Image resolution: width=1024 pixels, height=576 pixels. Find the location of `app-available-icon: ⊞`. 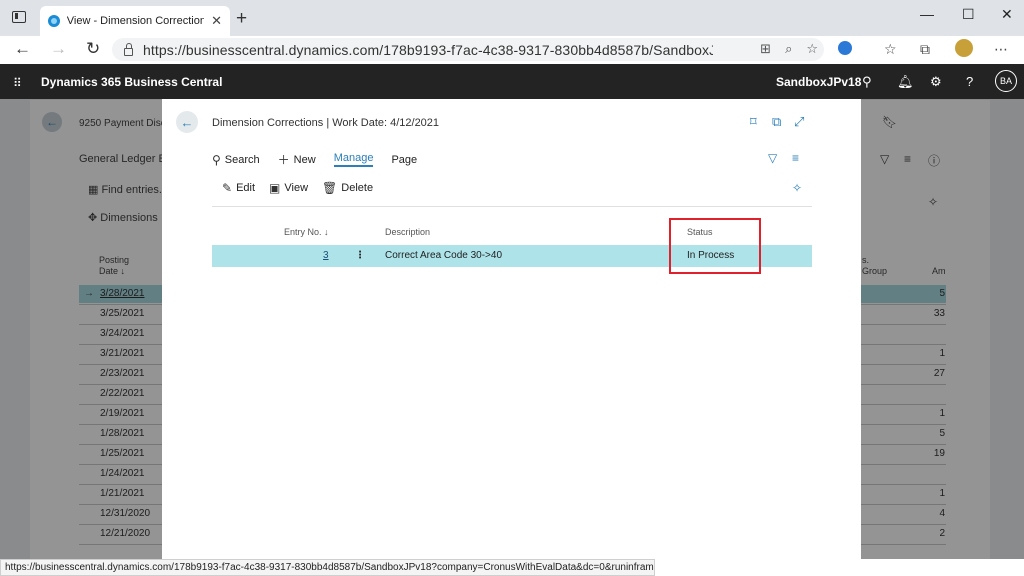

app-available-icon: ⊞ is located at coordinates (765, 49).